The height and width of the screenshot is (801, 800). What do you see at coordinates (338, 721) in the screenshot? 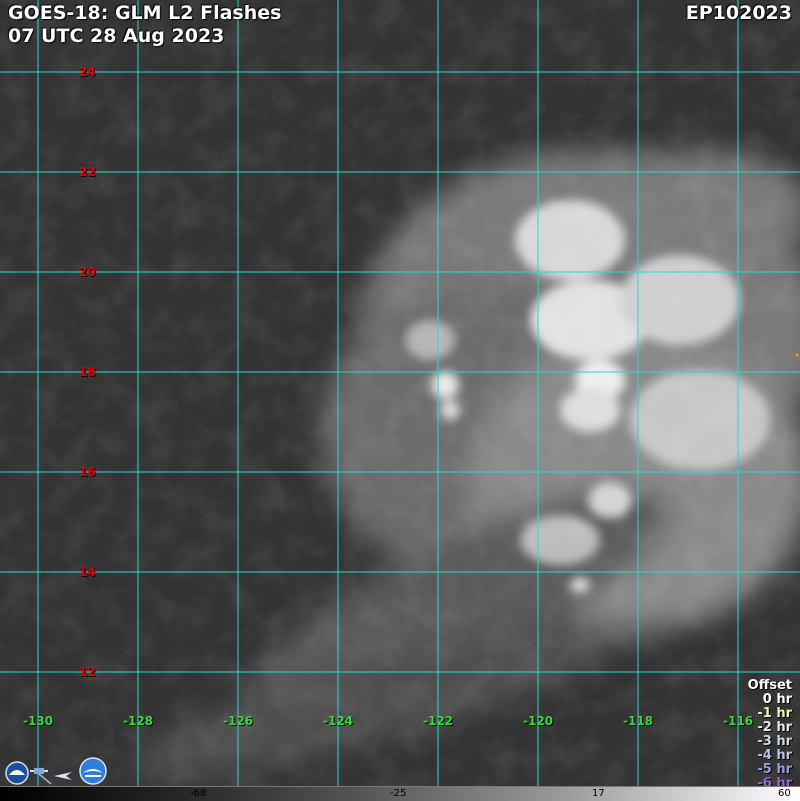
I see `longitude-label: -124` at bounding box center [338, 721].